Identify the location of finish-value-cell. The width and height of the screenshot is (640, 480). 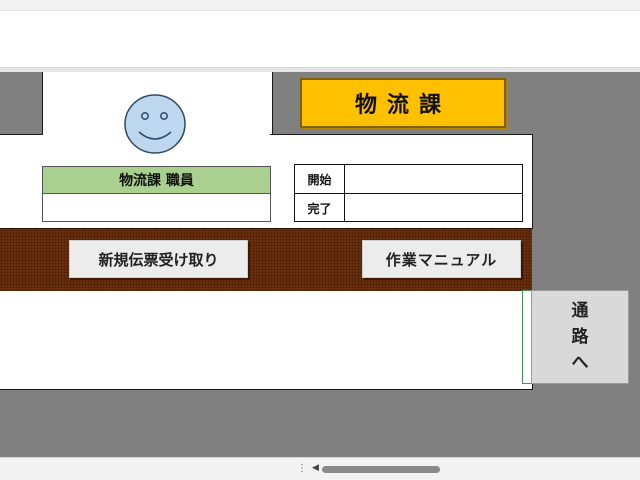
(433, 208).